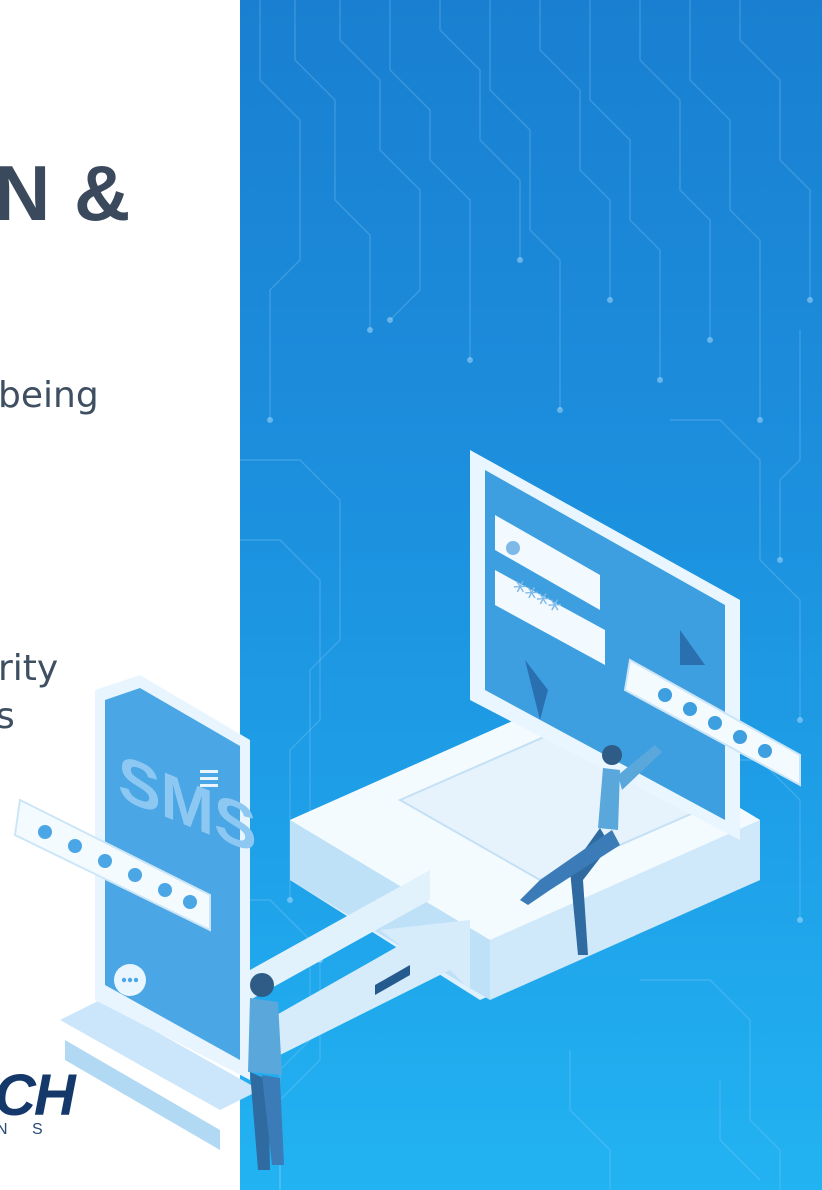 The height and width of the screenshot is (1190, 822). What do you see at coordinates (66, 193) in the screenshot?
I see `page-title-fragment: N &` at bounding box center [66, 193].